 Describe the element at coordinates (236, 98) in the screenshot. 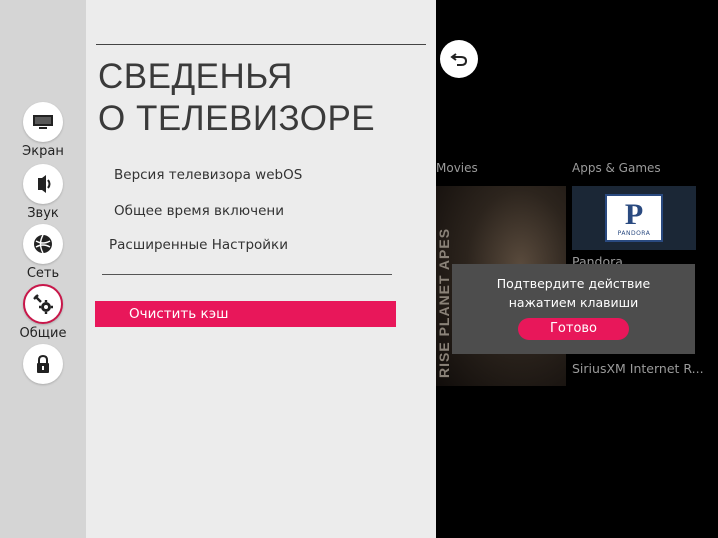

I see `page-title: СВЕДЕНЬЯ О ТЕЛЕВИЗОРЕ` at that location.